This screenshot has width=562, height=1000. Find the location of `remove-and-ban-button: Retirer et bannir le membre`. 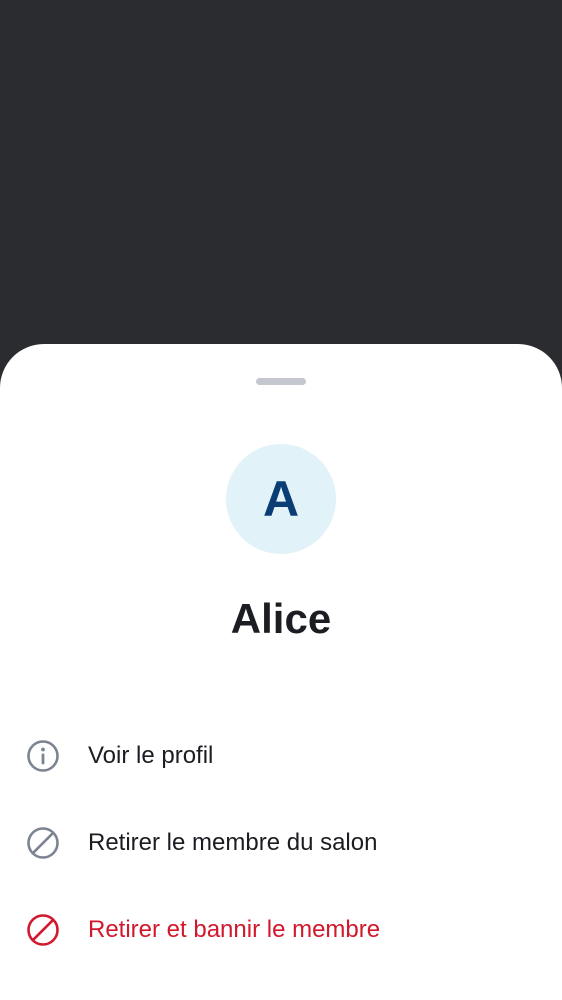

remove-and-ban-button: Retirer et bannir le membre is located at coordinates (281, 929).